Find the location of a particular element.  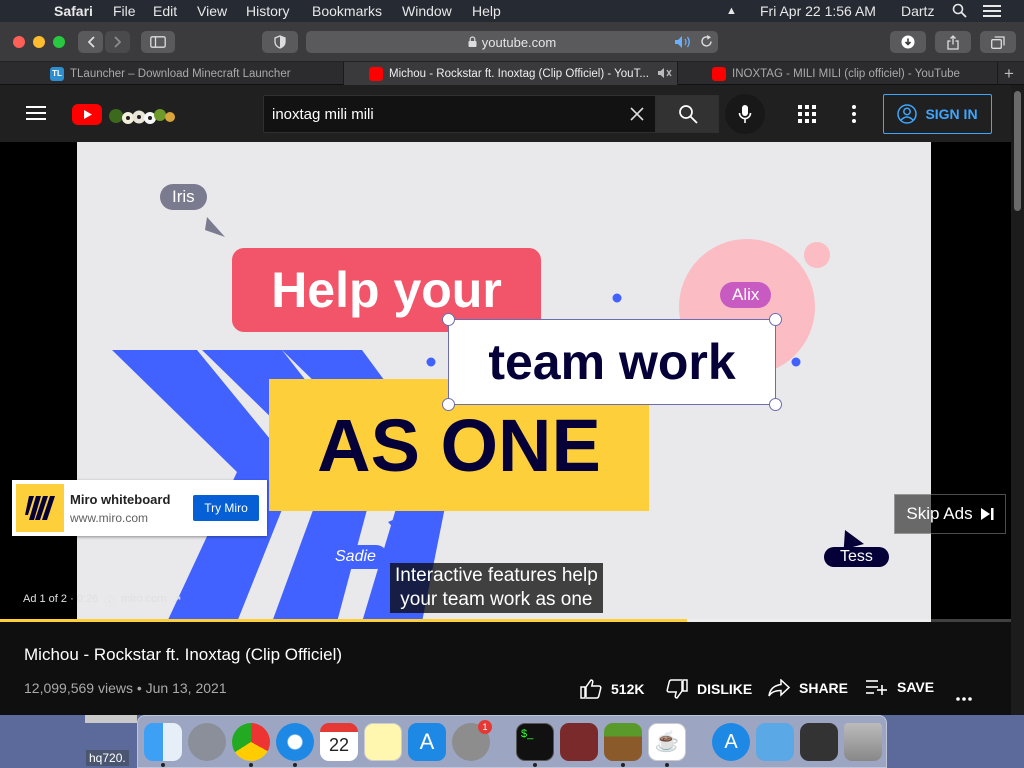

control-center-icon is located at coordinates (992, 12).